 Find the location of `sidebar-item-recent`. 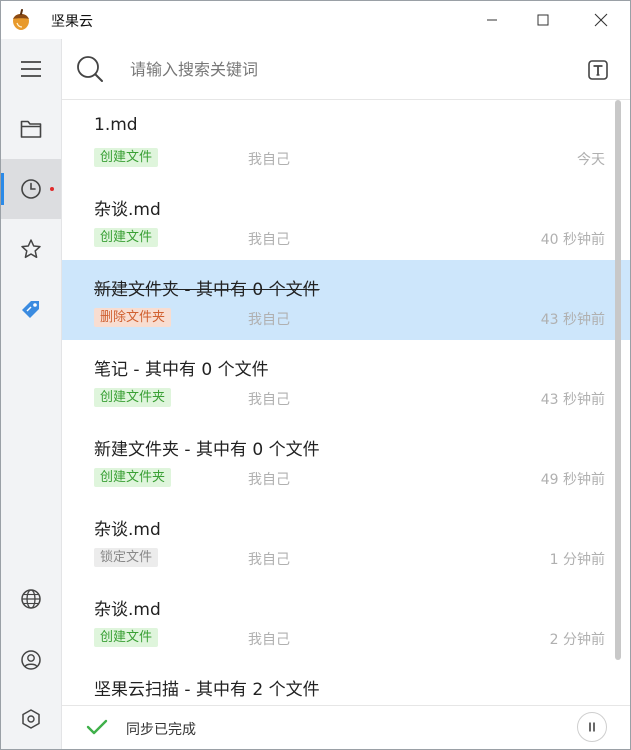

sidebar-item-recent is located at coordinates (31, 189).